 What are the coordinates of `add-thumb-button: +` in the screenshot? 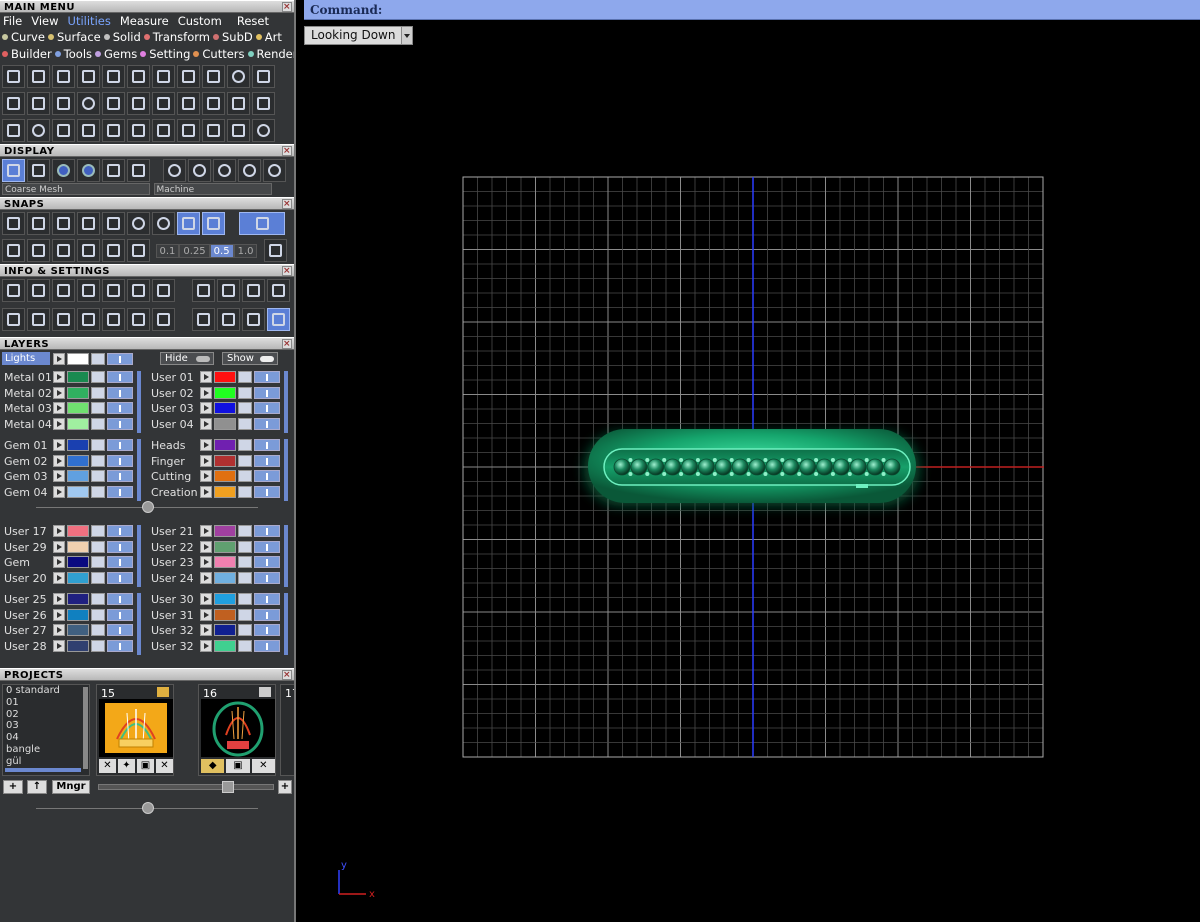 It's located at (285, 787).